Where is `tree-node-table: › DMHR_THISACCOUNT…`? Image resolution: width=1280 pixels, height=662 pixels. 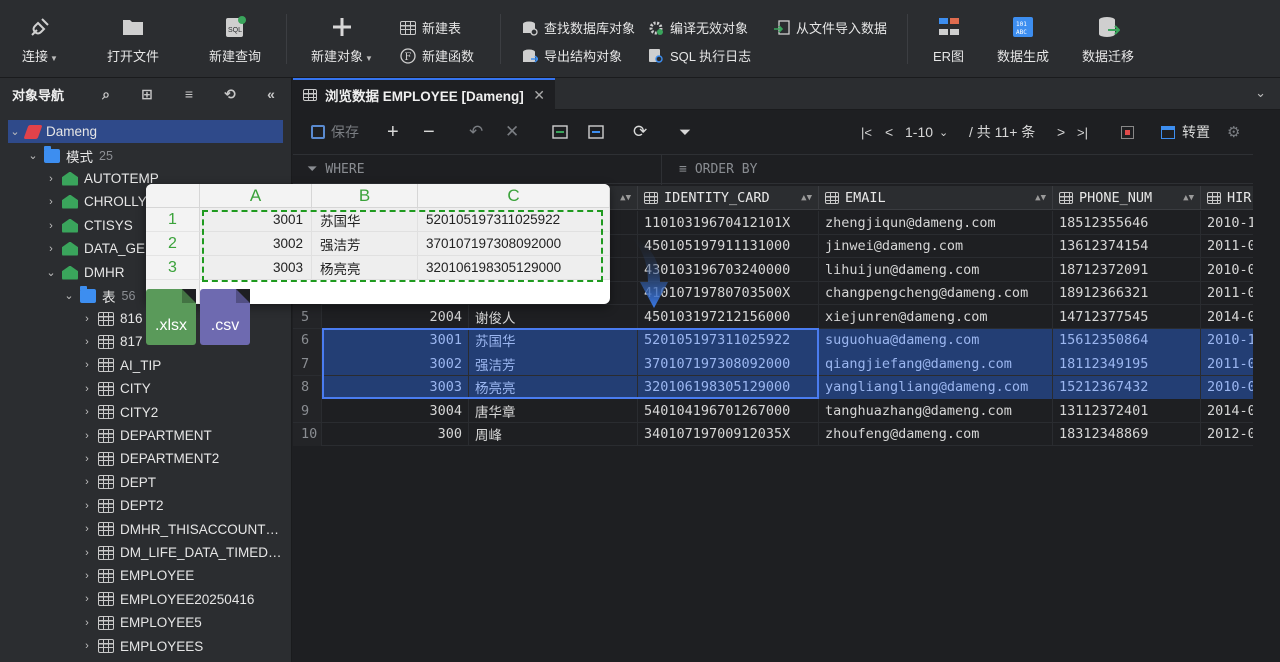
tree-node-table: › DMHR_THISACCOUNT… is located at coordinates (179, 529).